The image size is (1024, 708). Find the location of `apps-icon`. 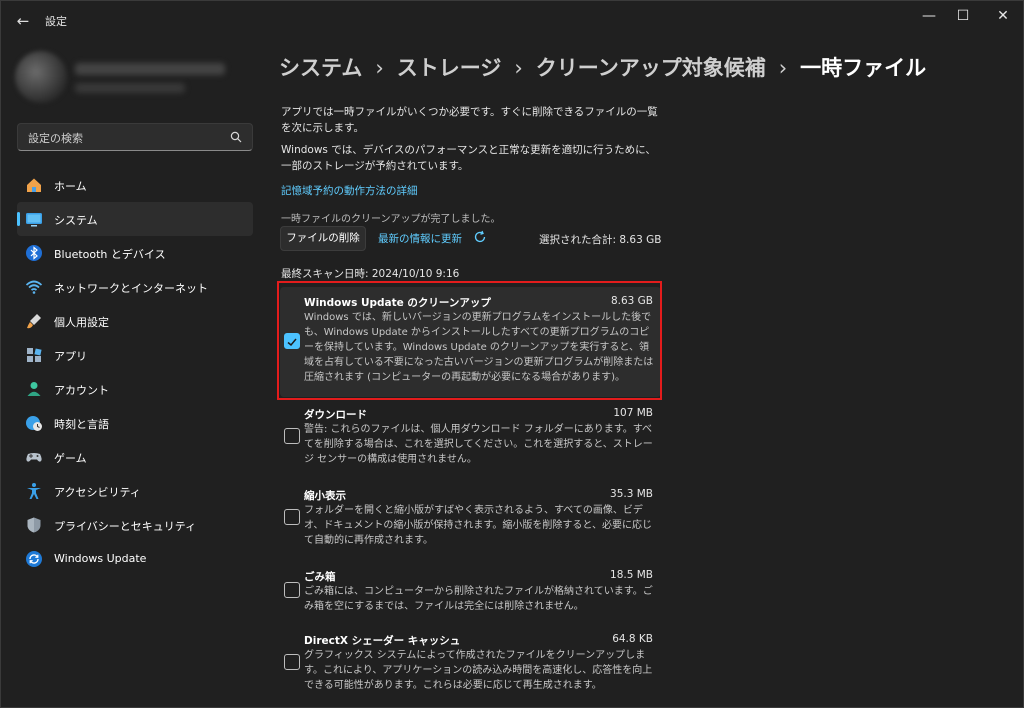

apps-icon is located at coordinates (34, 355).